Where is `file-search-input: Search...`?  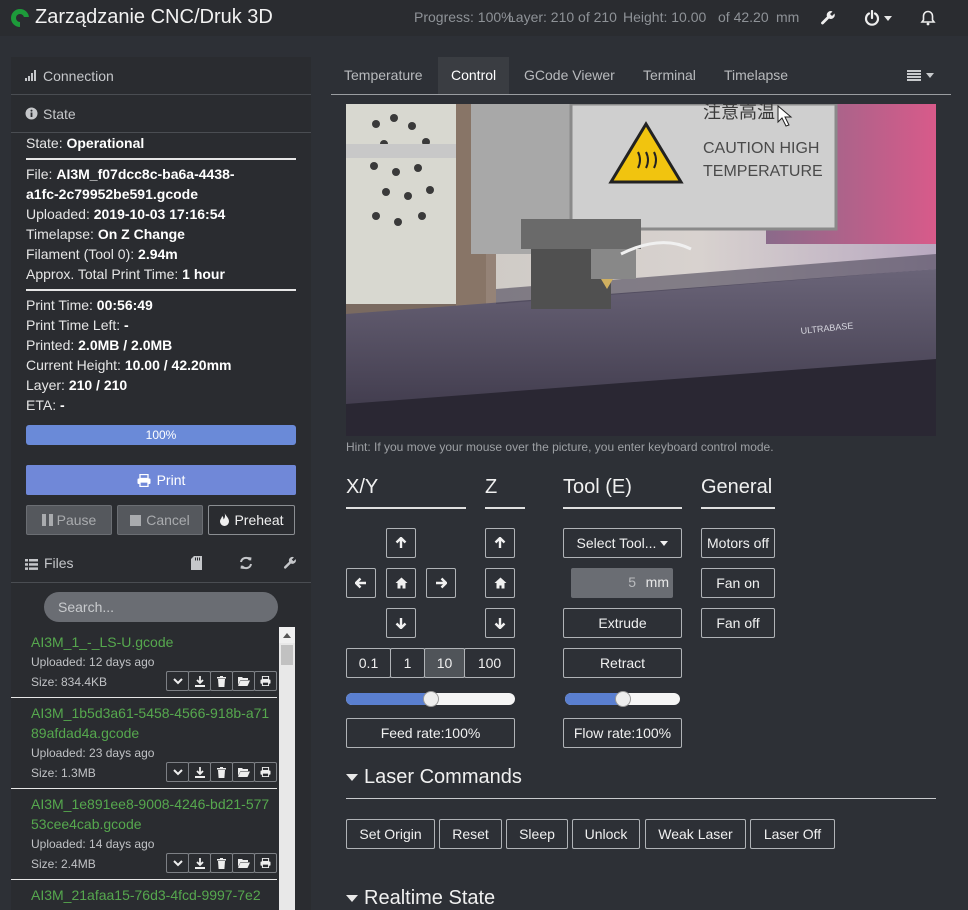
file-search-input: Search... is located at coordinates (161, 607).